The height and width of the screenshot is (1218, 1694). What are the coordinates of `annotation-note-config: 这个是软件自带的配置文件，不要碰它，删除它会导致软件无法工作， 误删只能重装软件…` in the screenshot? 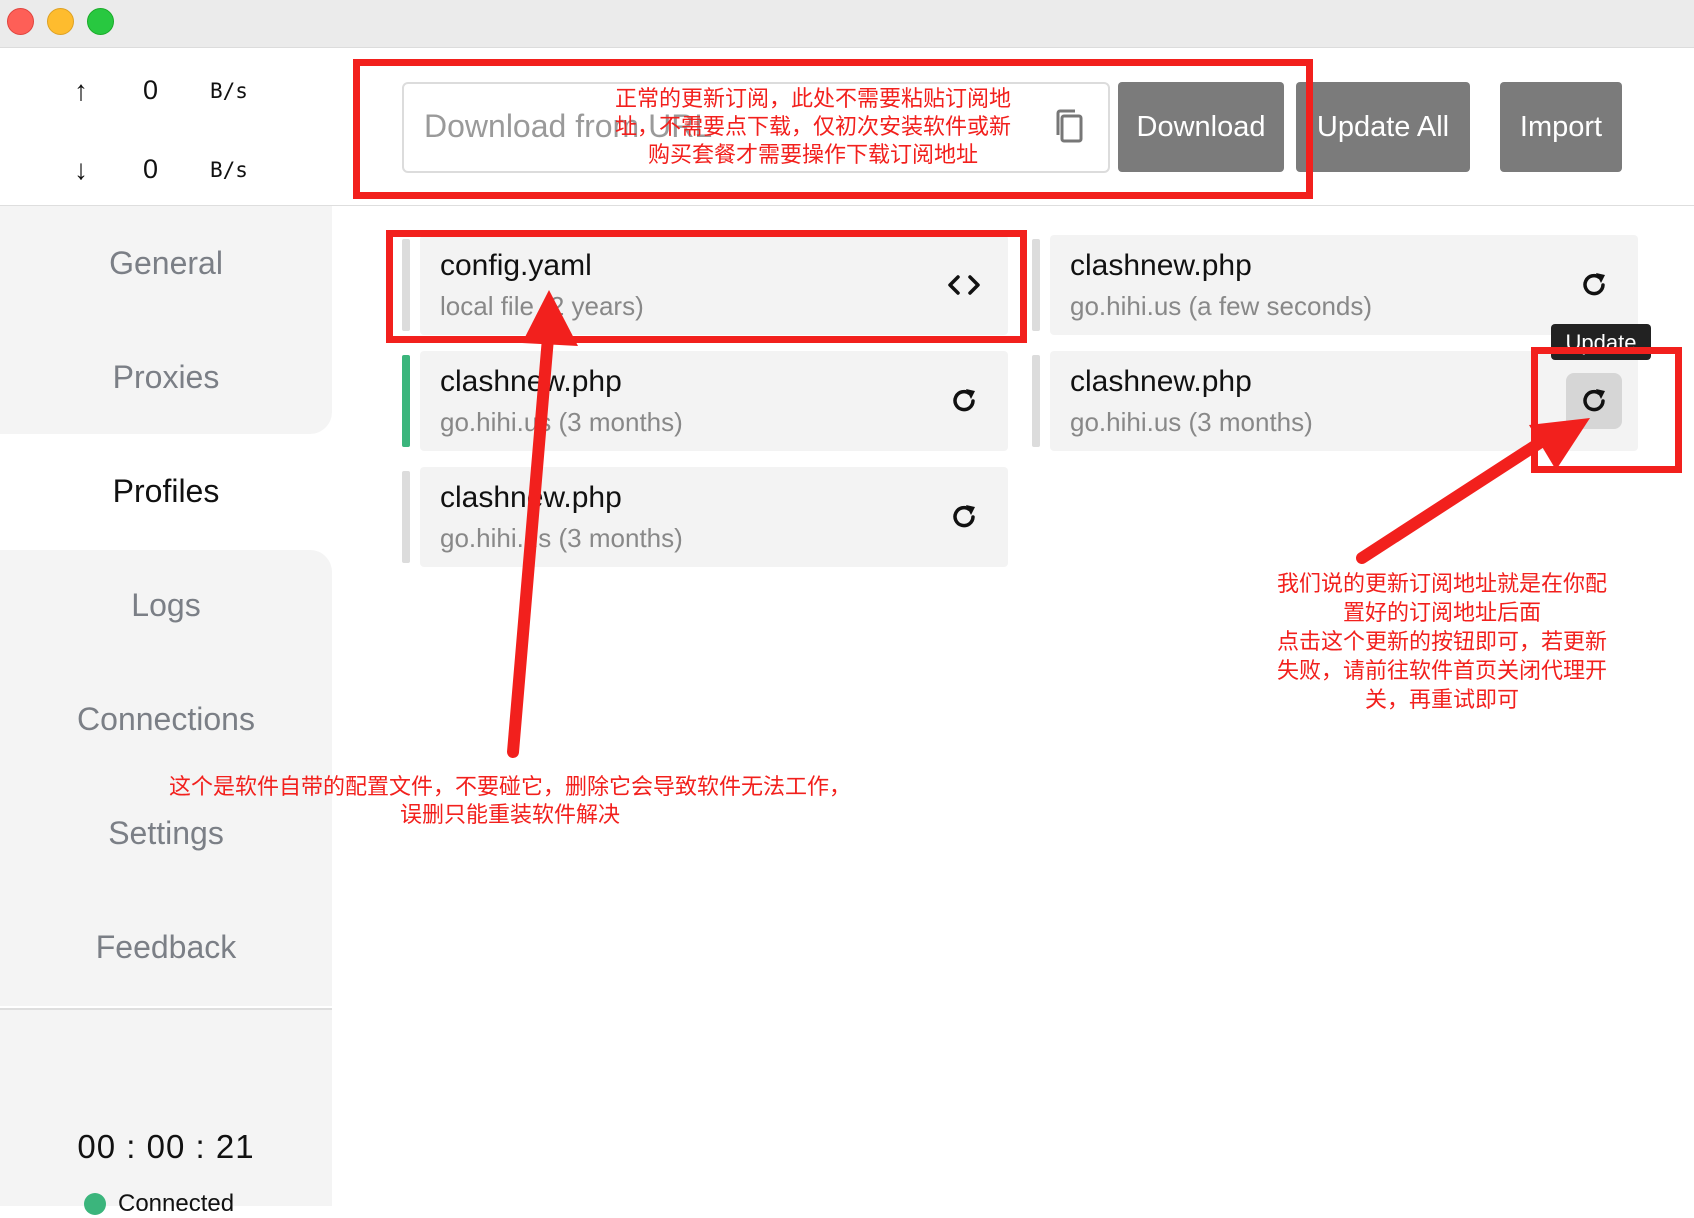 It's located at (509, 801).